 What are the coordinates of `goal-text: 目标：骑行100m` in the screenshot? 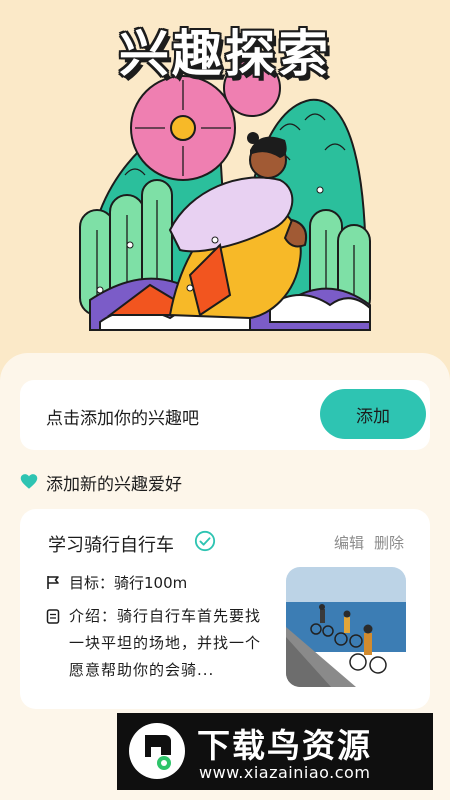 It's located at (128, 583).